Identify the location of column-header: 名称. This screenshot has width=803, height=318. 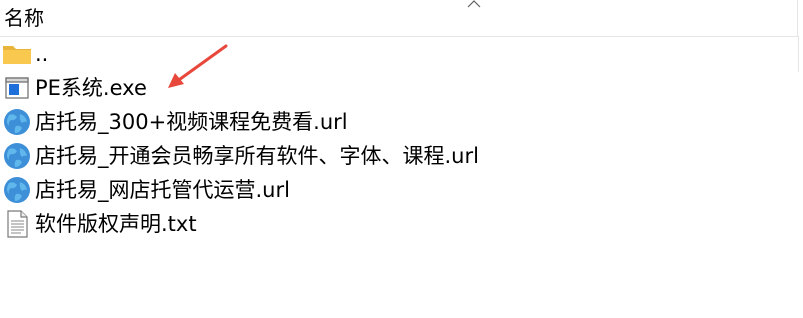
(399, 18).